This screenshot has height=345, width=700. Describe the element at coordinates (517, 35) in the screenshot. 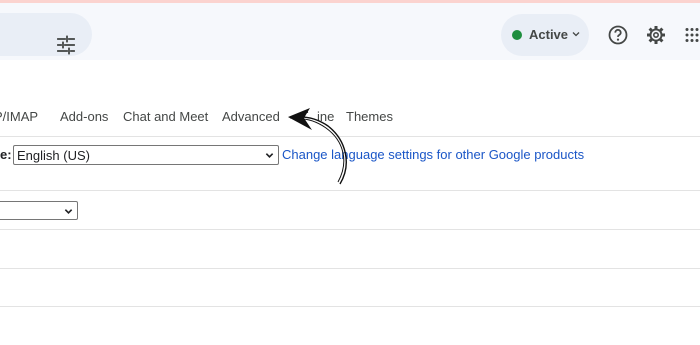

I see `status-dot` at that location.